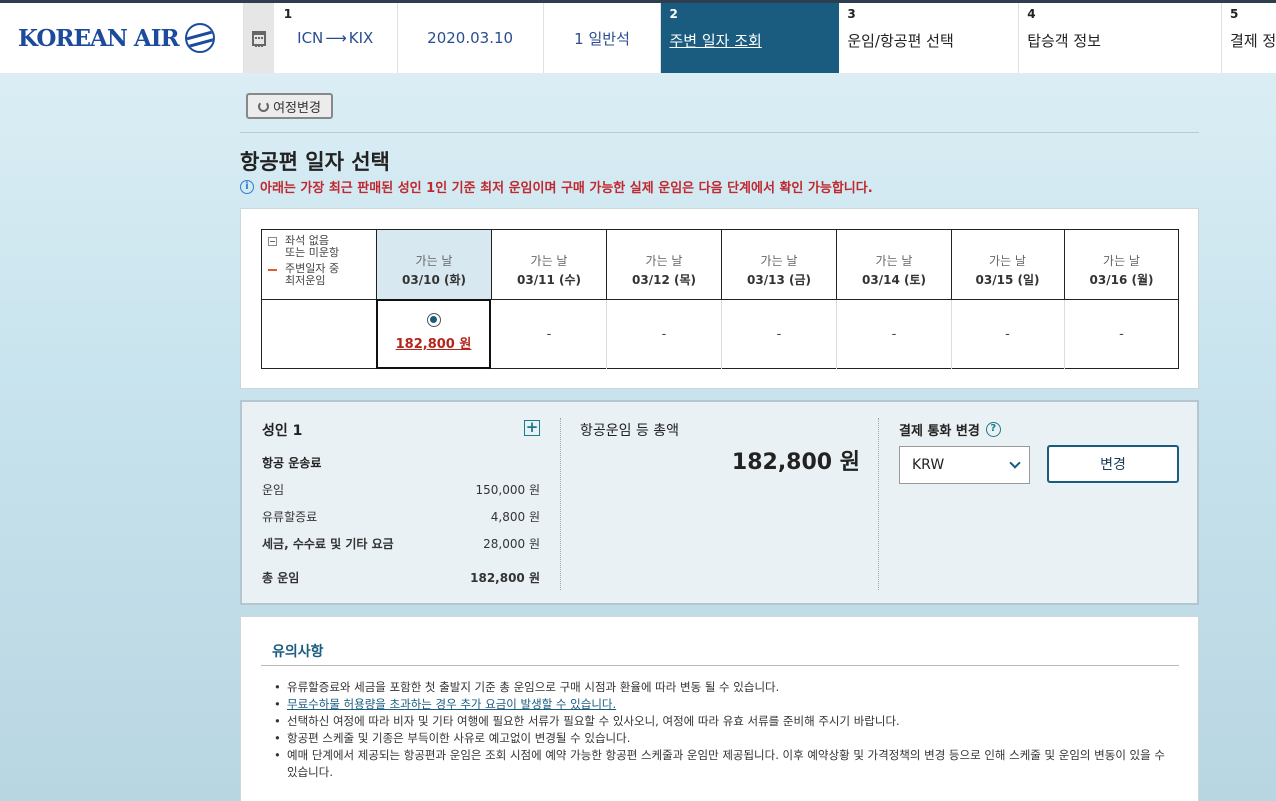  What do you see at coordinates (1121, 280) in the screenshot?
I see `date-value: 03/16 (월)` at bounding box center [1121, 280].